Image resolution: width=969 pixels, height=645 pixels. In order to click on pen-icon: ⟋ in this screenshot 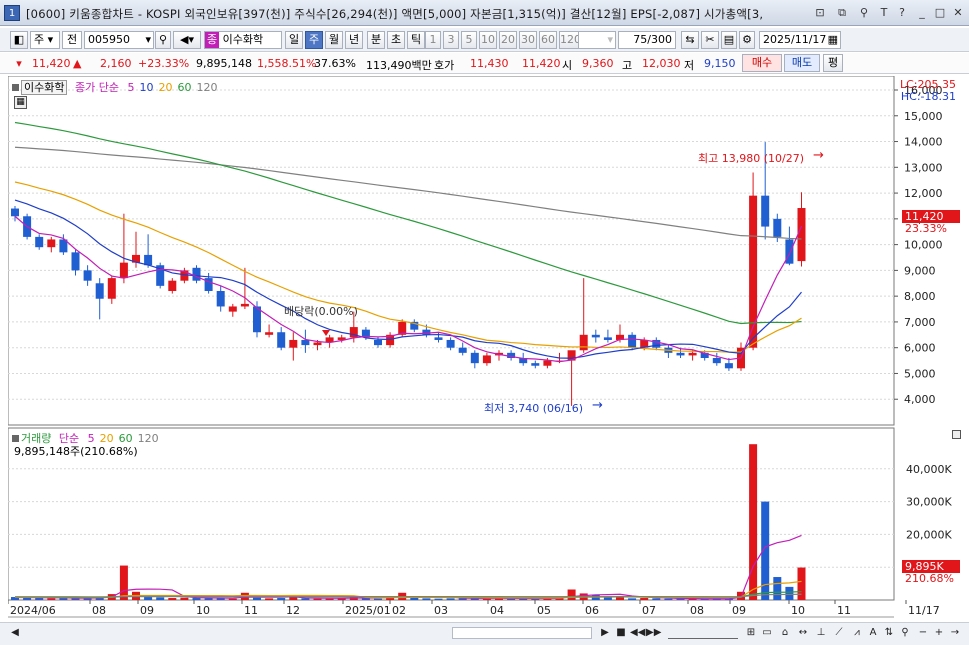, I will do `click(839, 633)`.